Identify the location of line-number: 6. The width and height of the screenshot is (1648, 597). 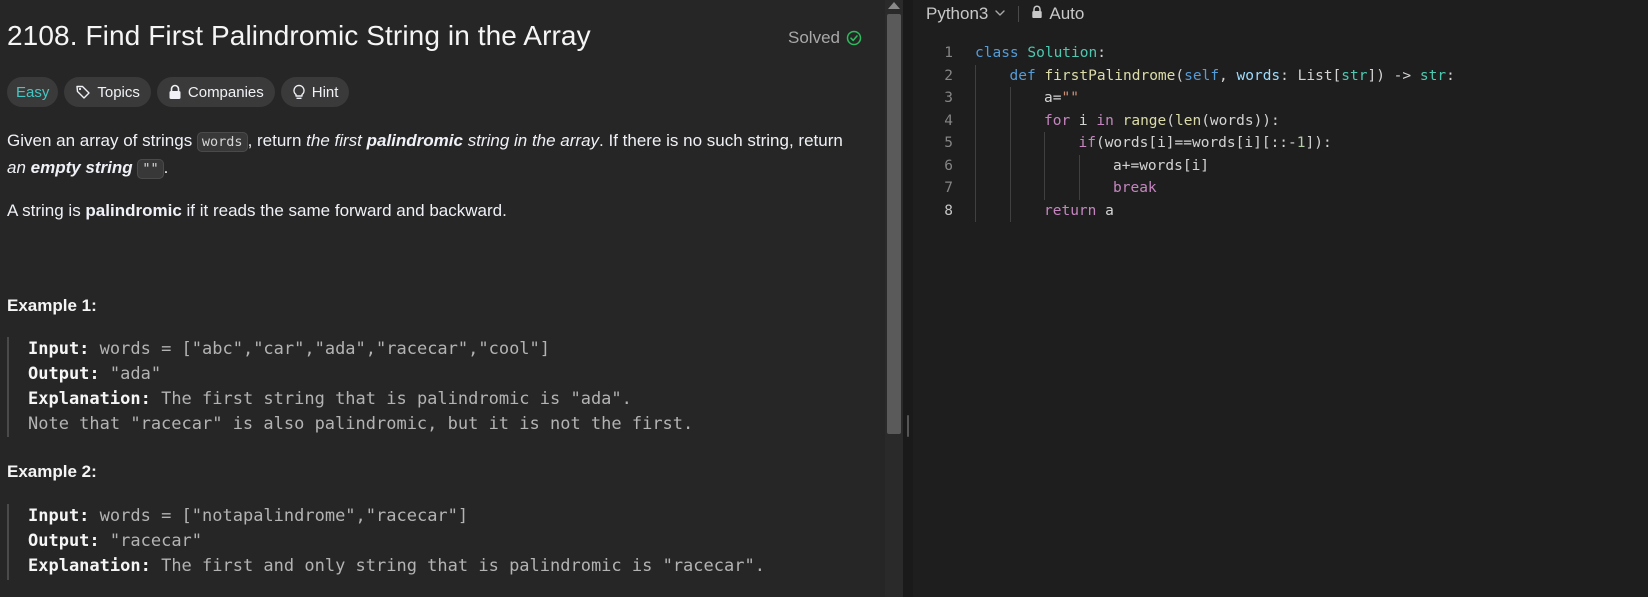
(948, 165).